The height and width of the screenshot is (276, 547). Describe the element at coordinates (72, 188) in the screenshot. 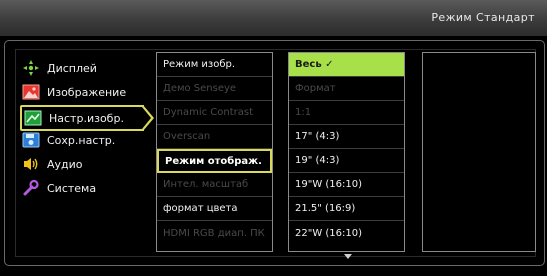

I see `menu-item-label: Система` at that location.